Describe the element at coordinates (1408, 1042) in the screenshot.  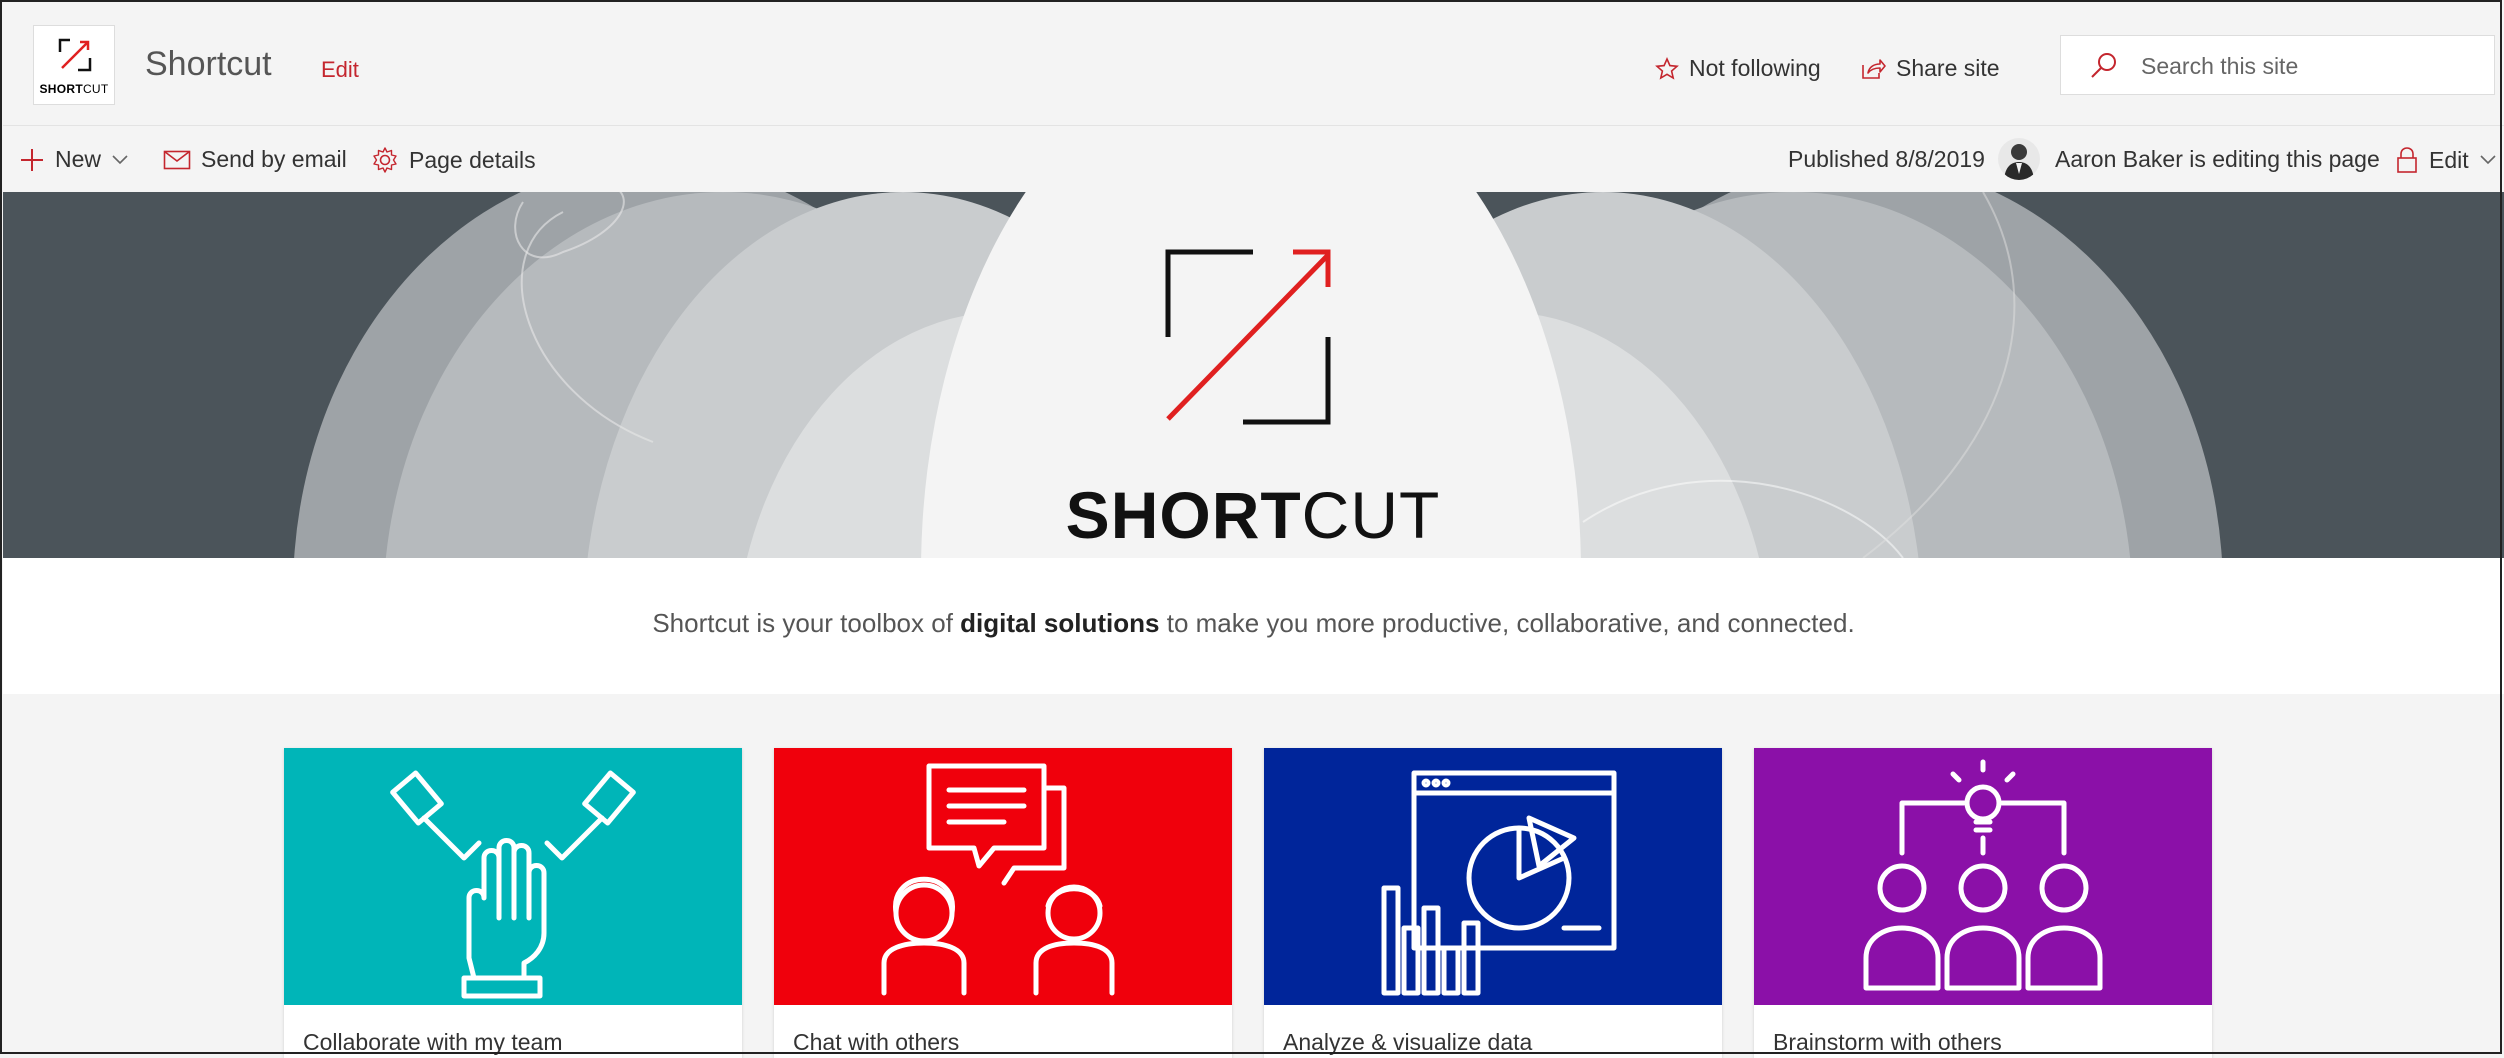
I see `tile-label: Analyze & visualize data` at that location.